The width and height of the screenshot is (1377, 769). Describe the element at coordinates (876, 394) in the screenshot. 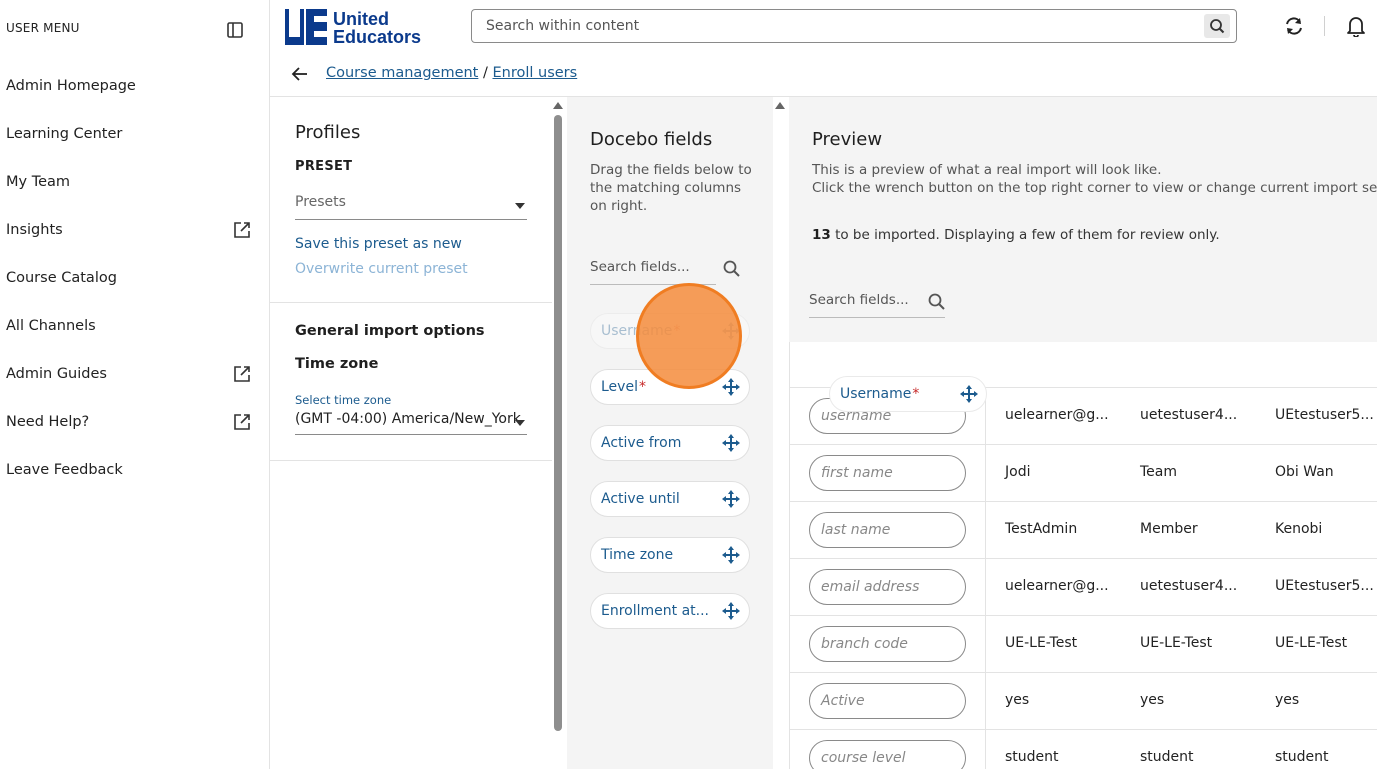

I see `drag-pill-label: Username` at that location.